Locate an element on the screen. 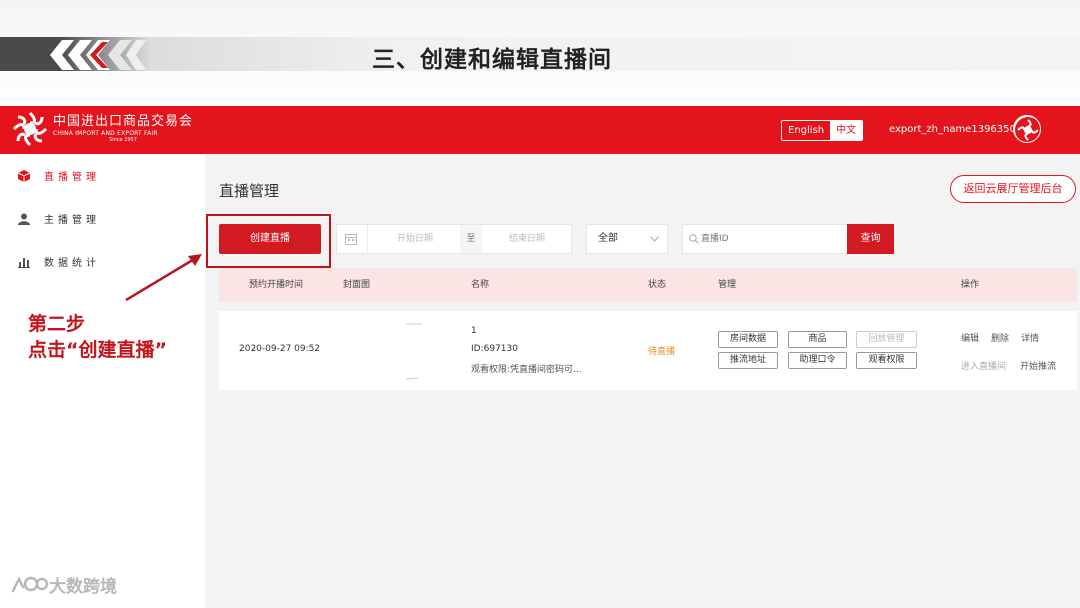 This screenshot has height=608, width=1080. detail-link: 详情 is located at coordinates (1030, 337).